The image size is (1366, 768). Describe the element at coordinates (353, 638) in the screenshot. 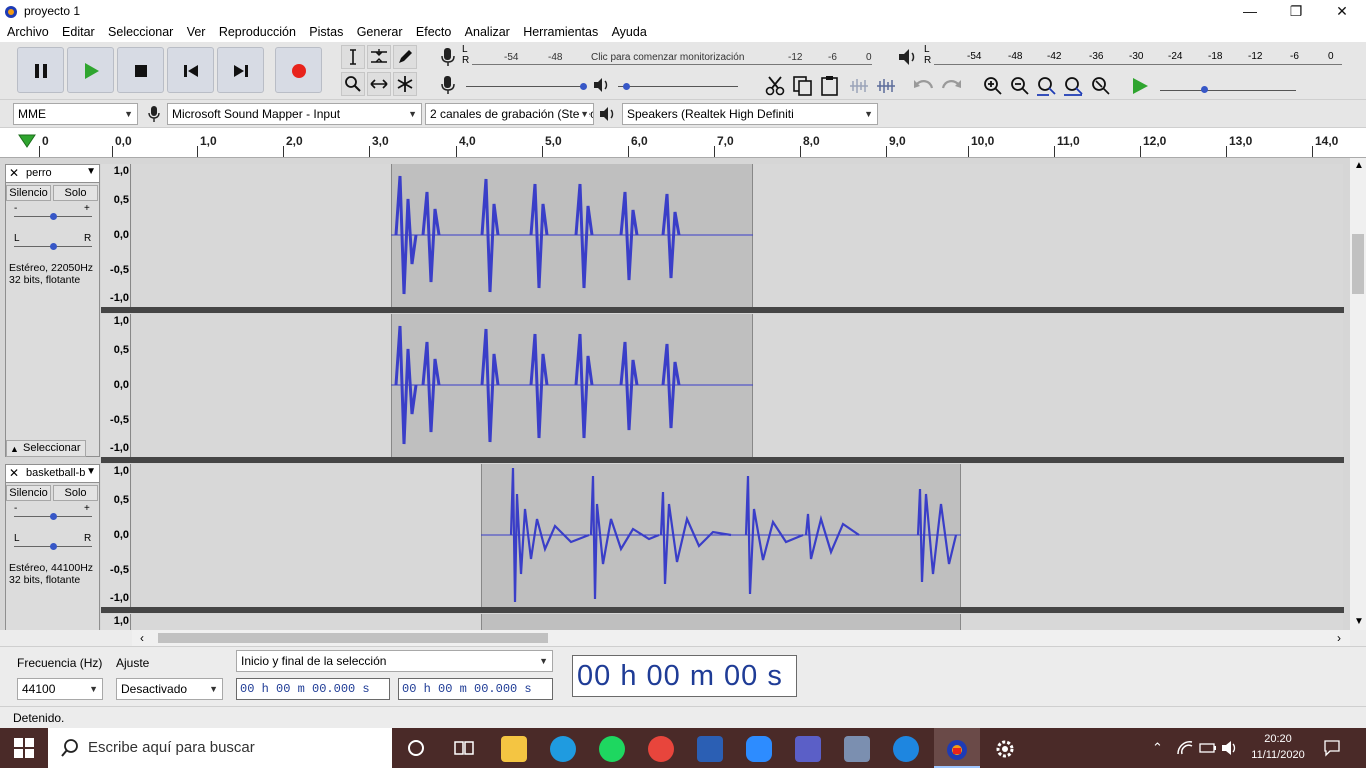

I see `horizontal-scroll-thumb` at that location.